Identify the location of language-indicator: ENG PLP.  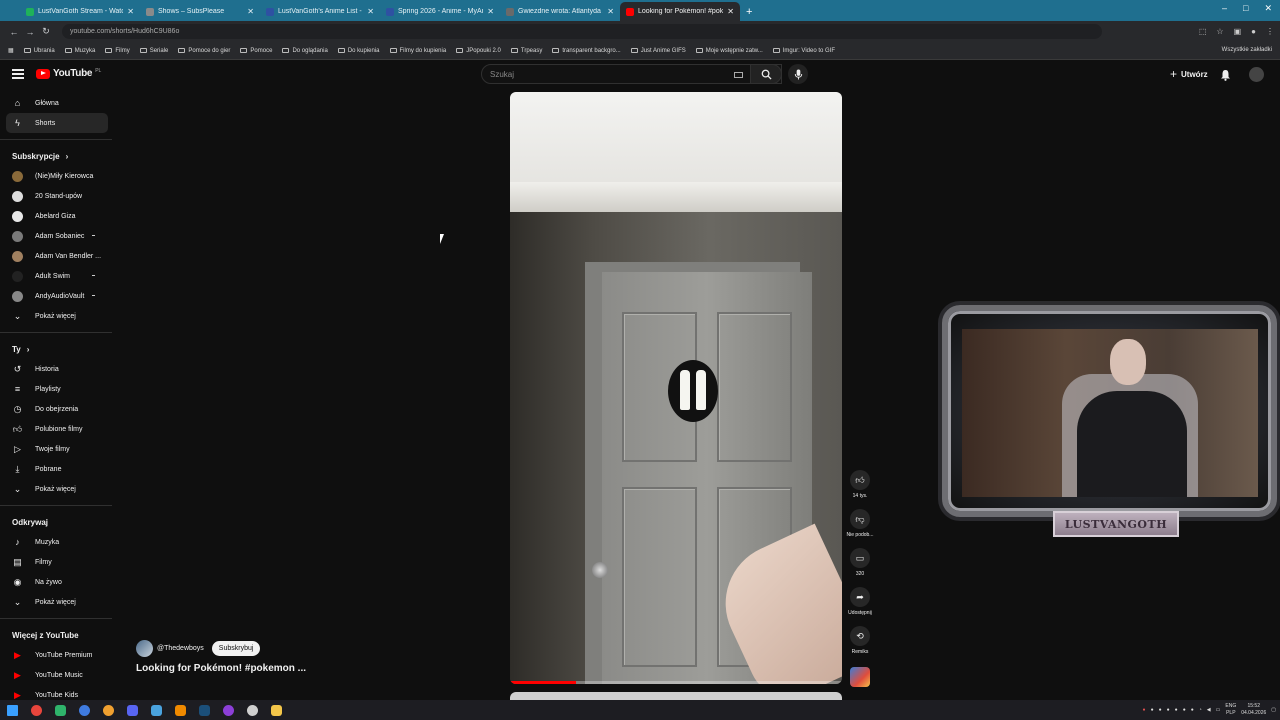
(1230, 710).